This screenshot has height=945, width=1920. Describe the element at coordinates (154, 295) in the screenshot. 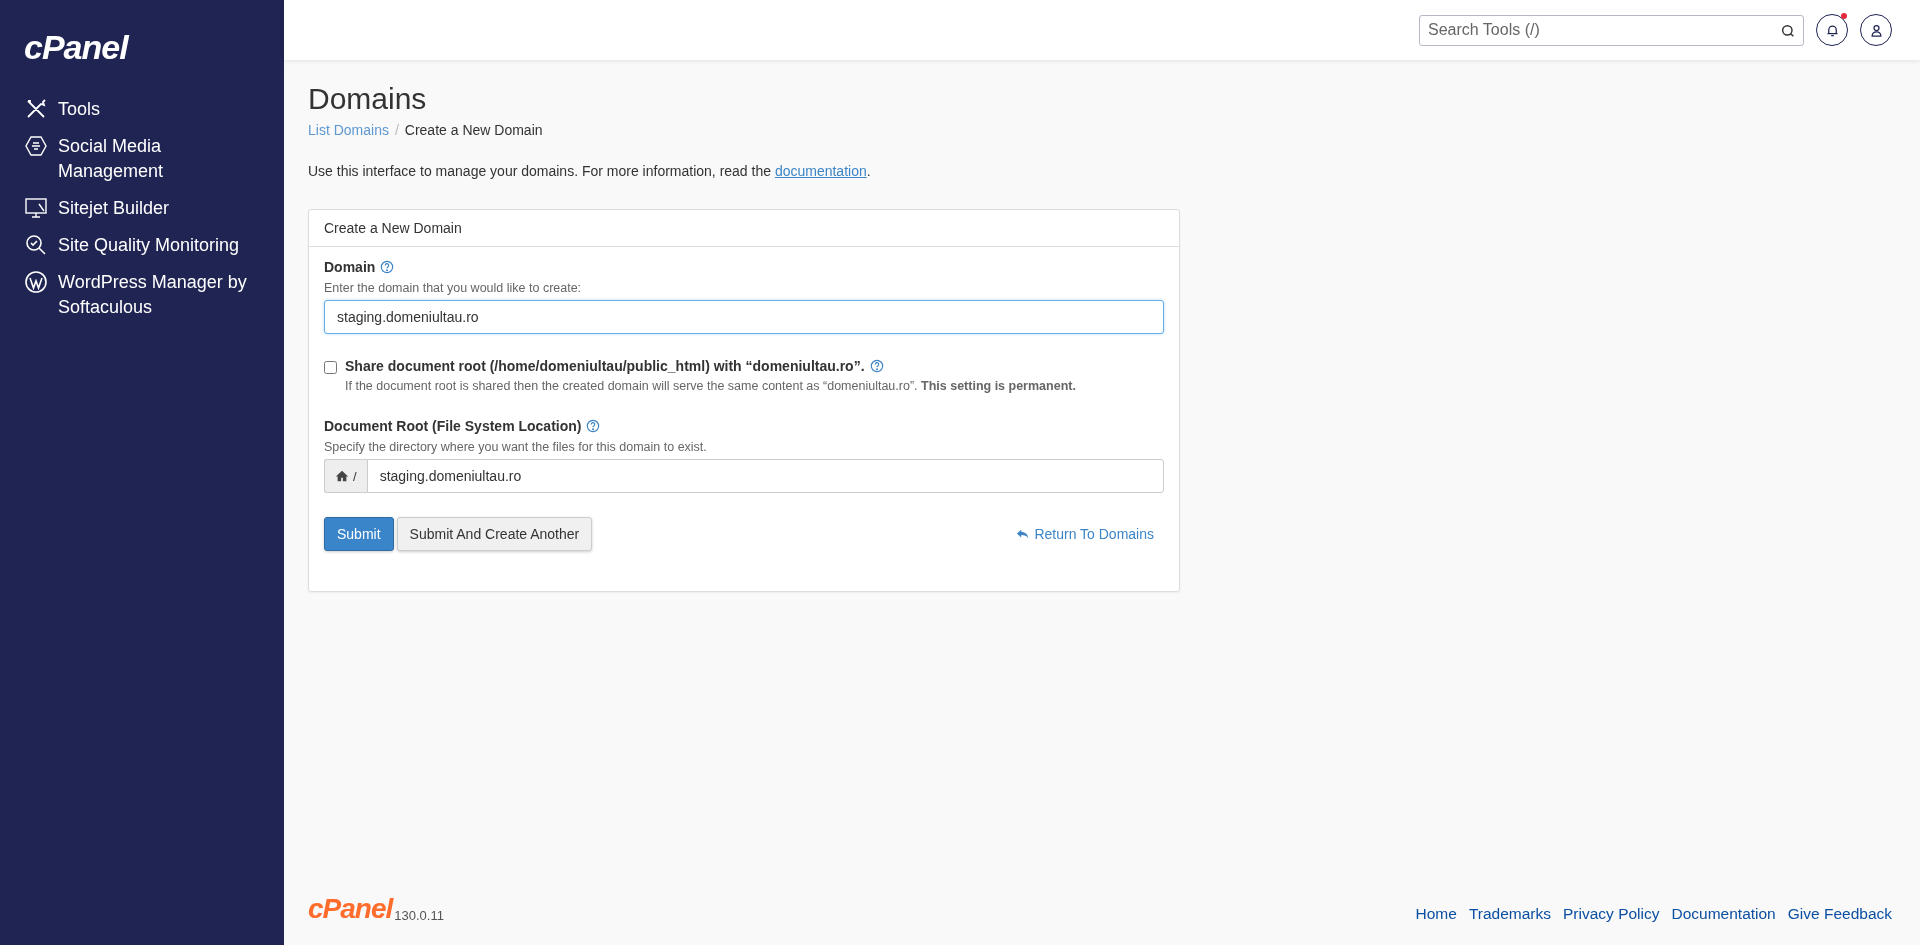

I see `sidebar-item: WordPress Manager by Softaculous` at that location.